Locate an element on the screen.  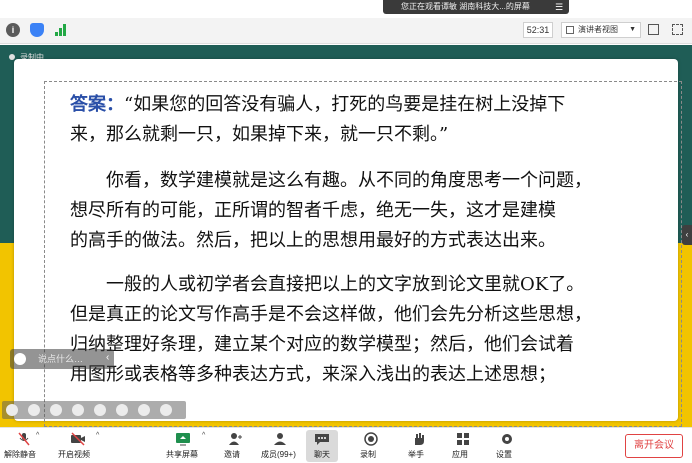
settings-icon is located at coordinates (507, 439).